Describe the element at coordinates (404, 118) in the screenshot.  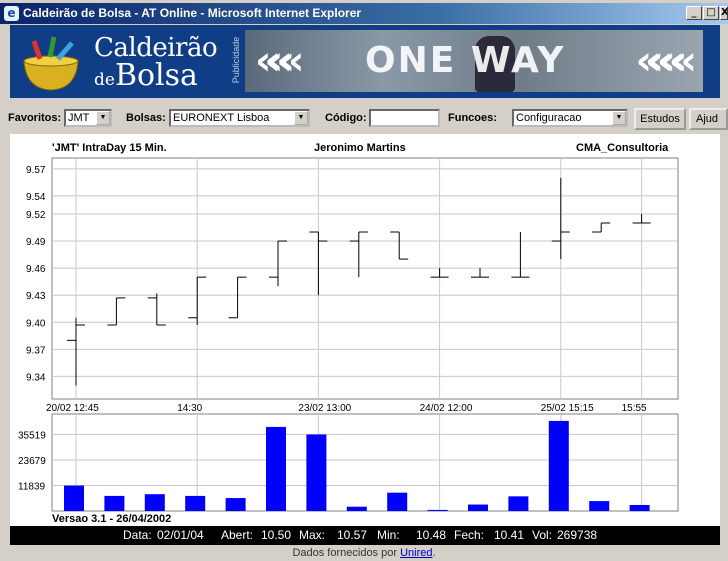
I see `codigo-input` at that location.